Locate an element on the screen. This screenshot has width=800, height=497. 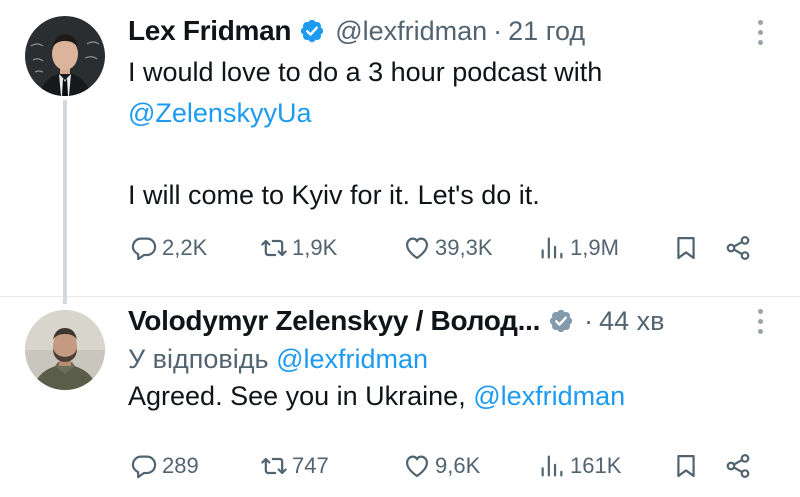
views-button: 161K is located at coordinates (579, 466).